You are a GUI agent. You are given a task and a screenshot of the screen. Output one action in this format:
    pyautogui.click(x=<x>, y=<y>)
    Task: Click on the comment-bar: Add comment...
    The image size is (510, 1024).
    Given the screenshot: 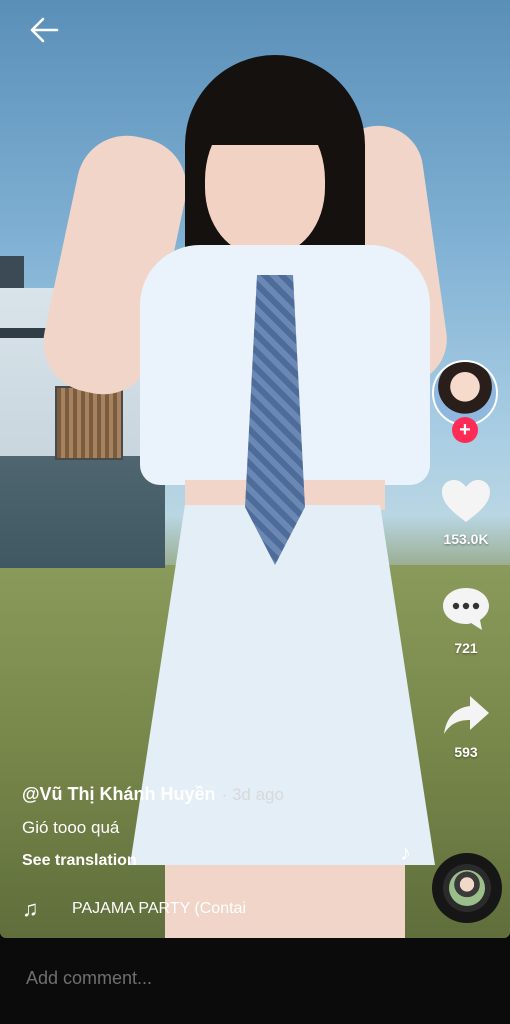 What is the action you would take?
    pyautogui.click(x=255, y=981)
    